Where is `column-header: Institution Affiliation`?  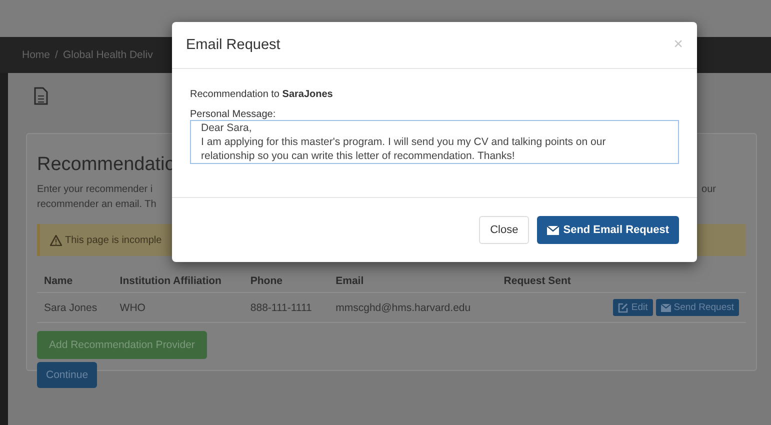 column-header: Institution Affiliation is located at coordinates (178, 281).